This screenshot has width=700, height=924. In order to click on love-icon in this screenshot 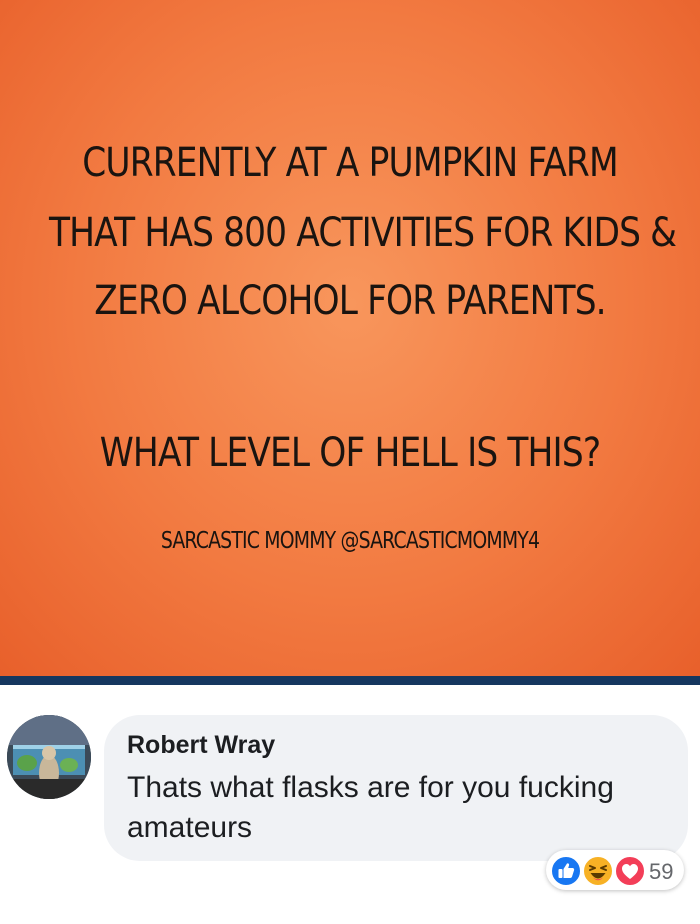, I will do `click(630, 871)`.